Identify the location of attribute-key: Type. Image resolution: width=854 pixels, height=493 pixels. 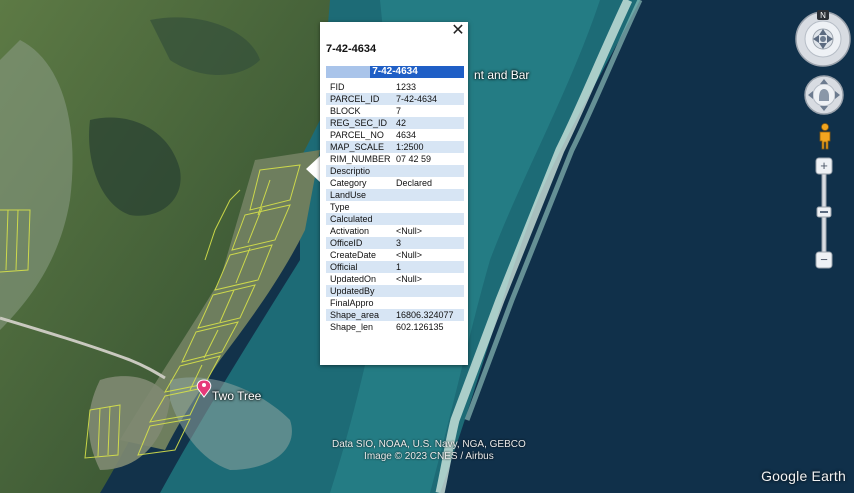
(340, 207).